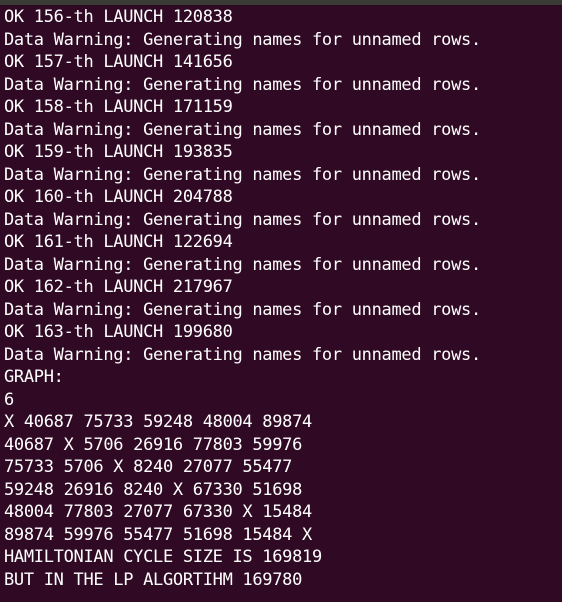 This screenshot has height=602, width=562. Describe the element at coordinates (153, 489) in the screenshot. I see `matrix-row: 59248 26916 8240 X 67330 51698` at that location.